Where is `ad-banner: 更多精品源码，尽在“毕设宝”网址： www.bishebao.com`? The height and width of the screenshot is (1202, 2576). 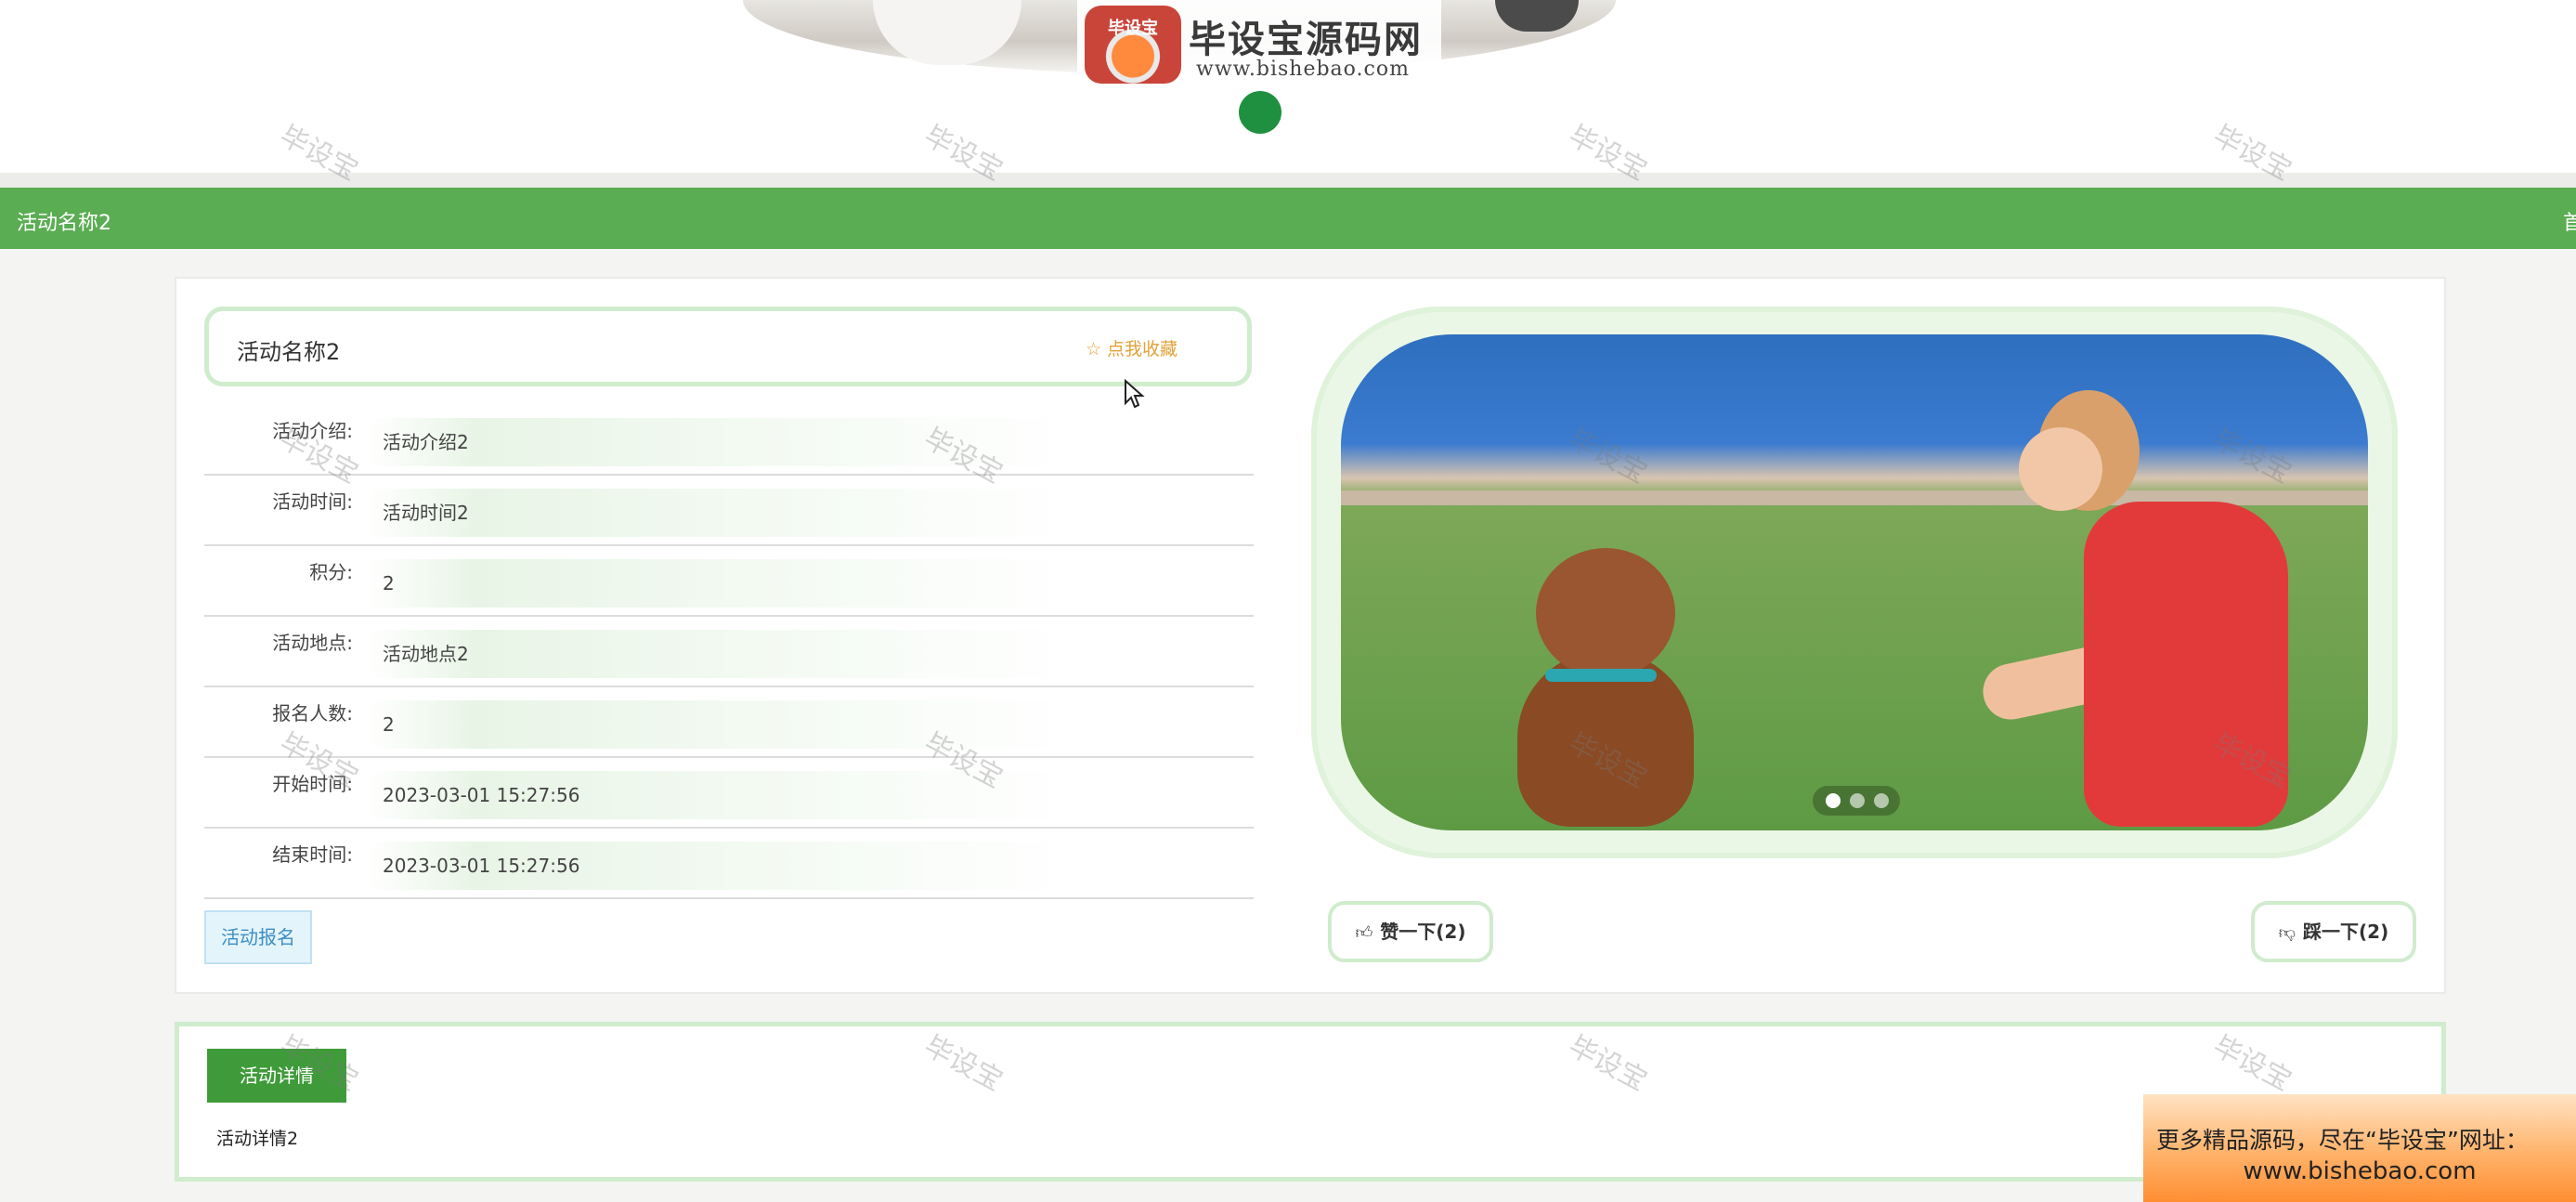
ad-banner: 更多精品源码，尽在“毕设宝”网址： www.bishebao.com is located at coordinates (2359, 1148).